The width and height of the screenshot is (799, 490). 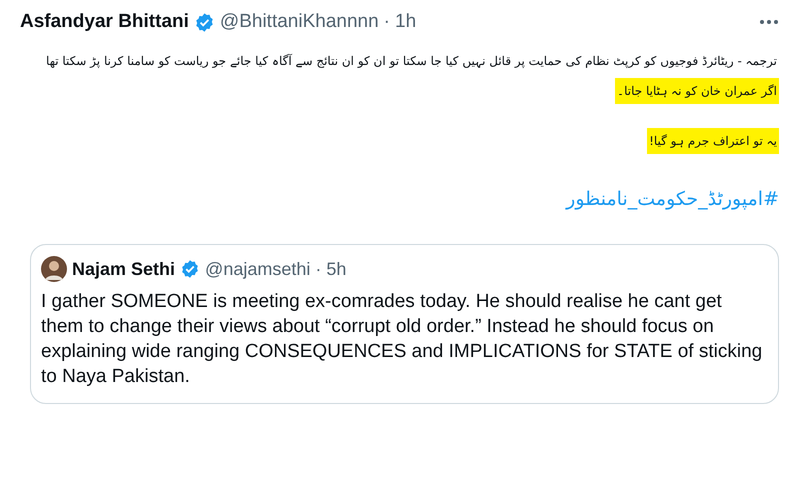 What do you see at coordinates (769, 22) in the screenshot?
I see `more-icon` at bounding box center [769, 22].